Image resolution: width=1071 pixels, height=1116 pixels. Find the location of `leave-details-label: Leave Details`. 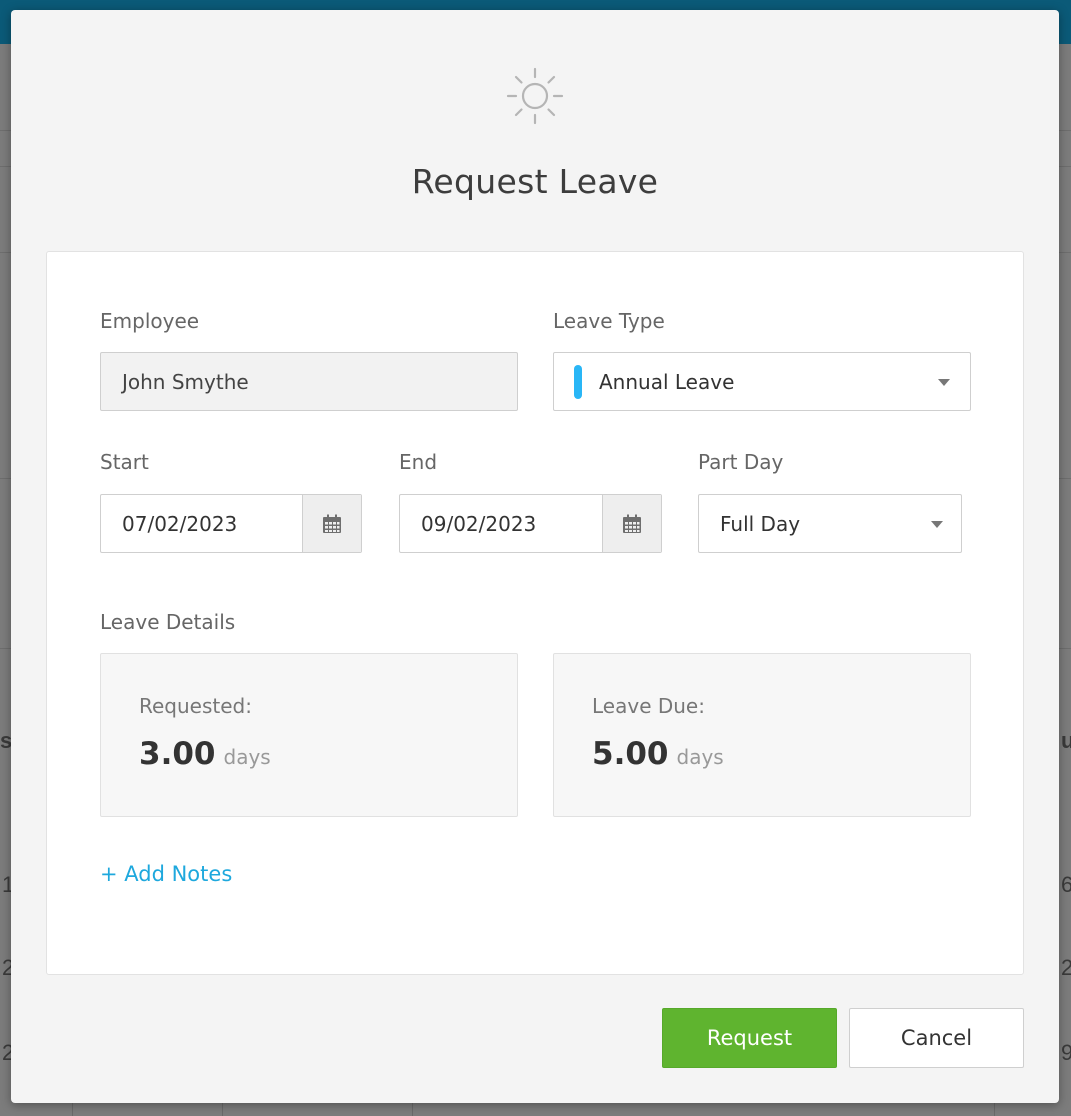

leave-details-label: Leave Details is located at coordinates (168, 622).